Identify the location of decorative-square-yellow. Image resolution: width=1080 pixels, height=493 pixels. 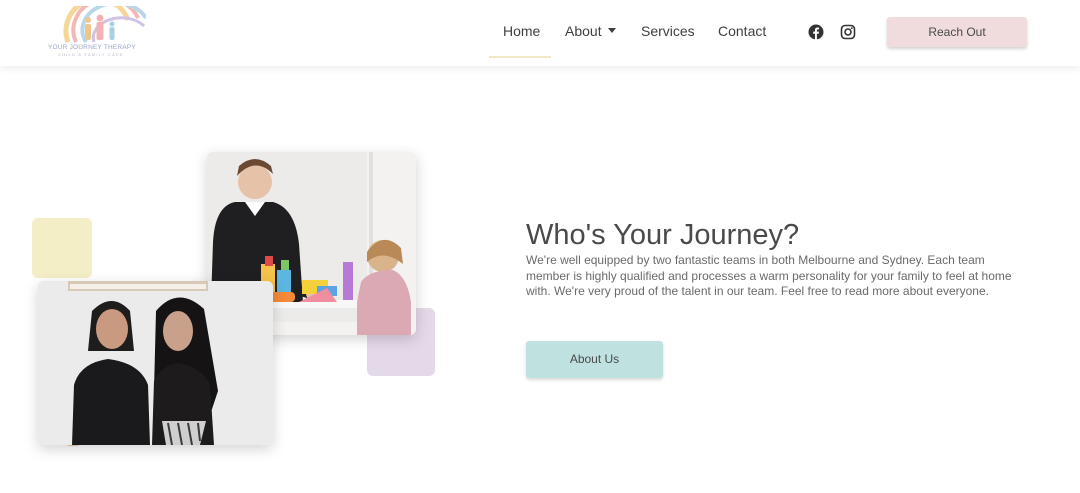
(62, 248).